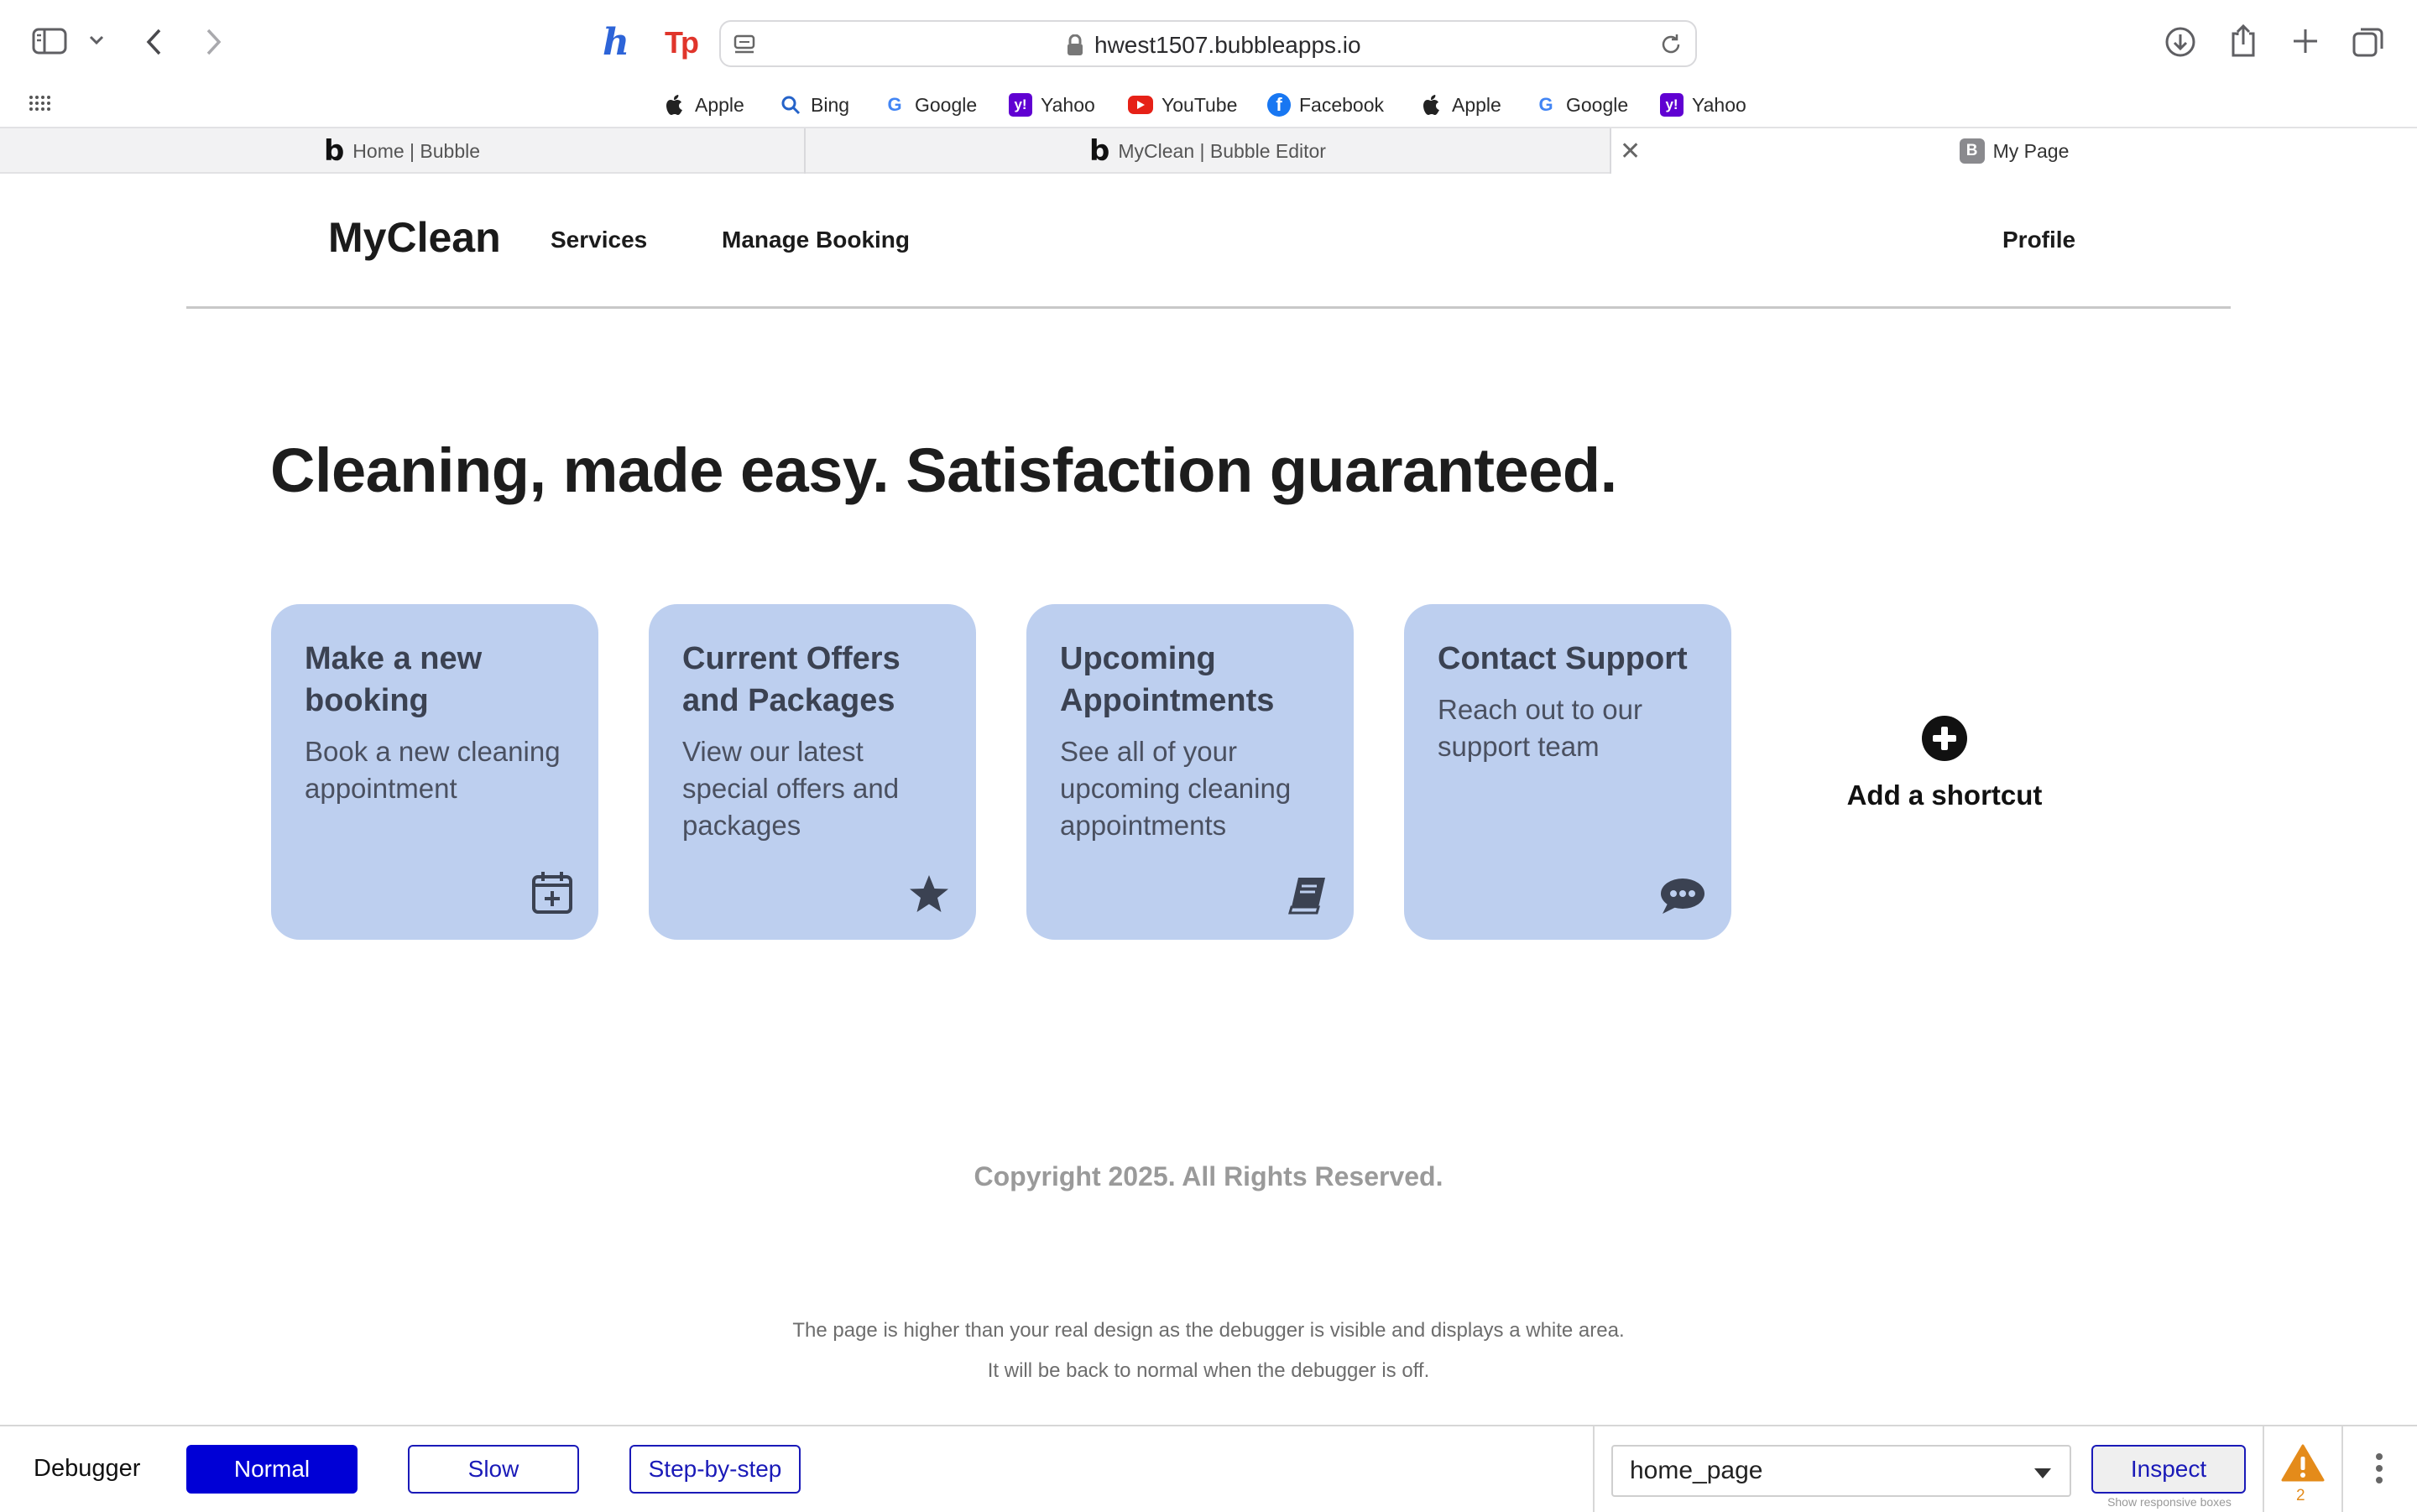 The height and width of the screenshot is (1512, 2417). Describe the element at coordinates (1944, 795) in the screenshot. I see `add-shortcut-label: Add a shortcut` at that location.